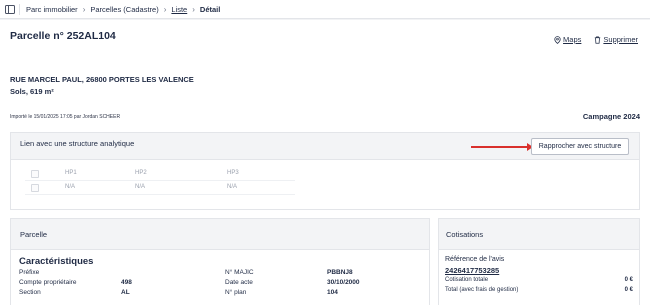 The width and height of the screenshot is (650, 305). Describe the element at coordinates (475, 259) in the screenshot. I see `ref-avis-label: Référence de l'avis` at that location.